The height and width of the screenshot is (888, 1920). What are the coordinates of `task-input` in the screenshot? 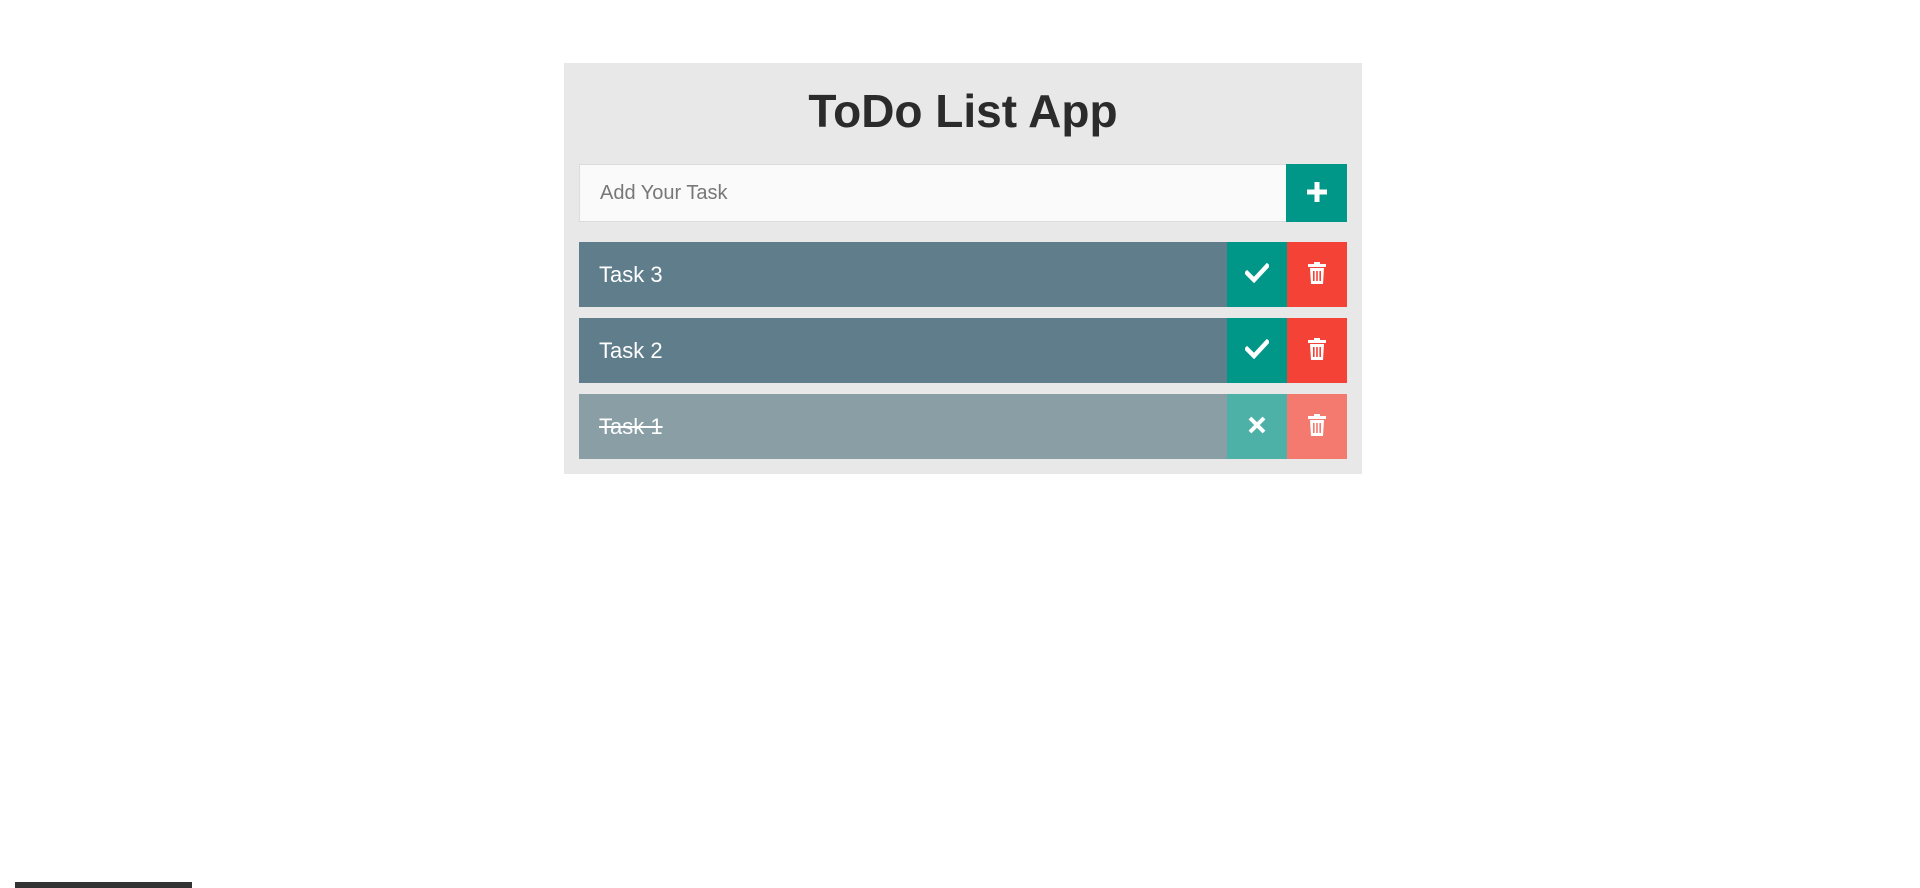 It's located at (932, 193).